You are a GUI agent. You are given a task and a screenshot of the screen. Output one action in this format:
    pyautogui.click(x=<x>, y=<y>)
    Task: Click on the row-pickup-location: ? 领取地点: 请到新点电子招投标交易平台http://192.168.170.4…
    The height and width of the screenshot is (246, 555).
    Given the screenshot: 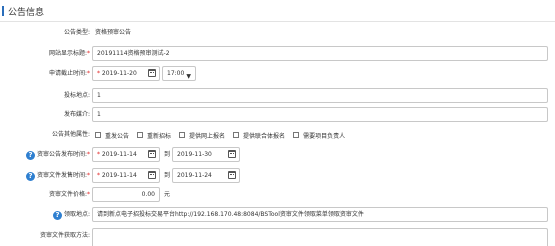 What is the action you would take?
    pyautogui.click(x=277, y=215)
    